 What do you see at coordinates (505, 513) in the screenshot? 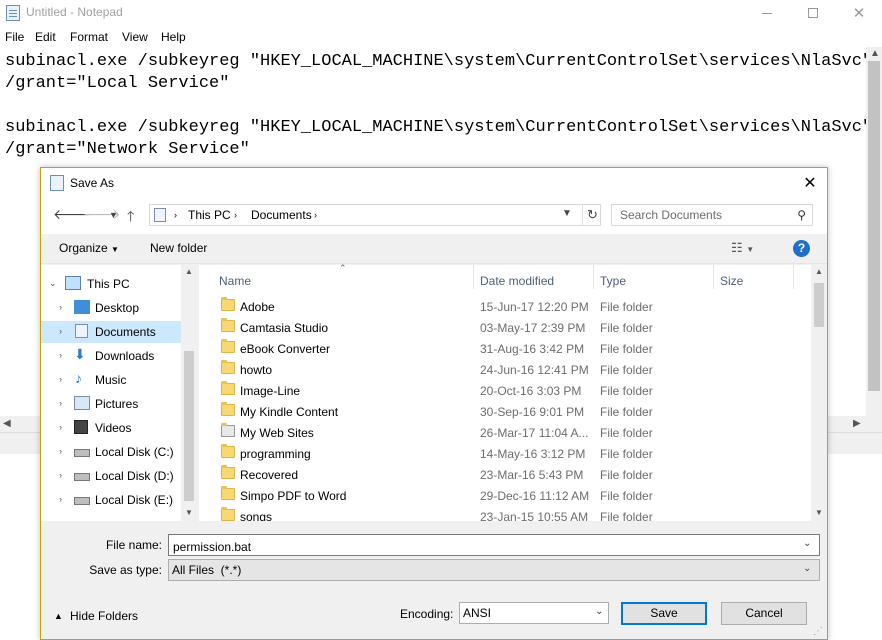
I see `file-row: songs 23-Jan-15 10:55 AM File folder` at bounding box center [505, 513].